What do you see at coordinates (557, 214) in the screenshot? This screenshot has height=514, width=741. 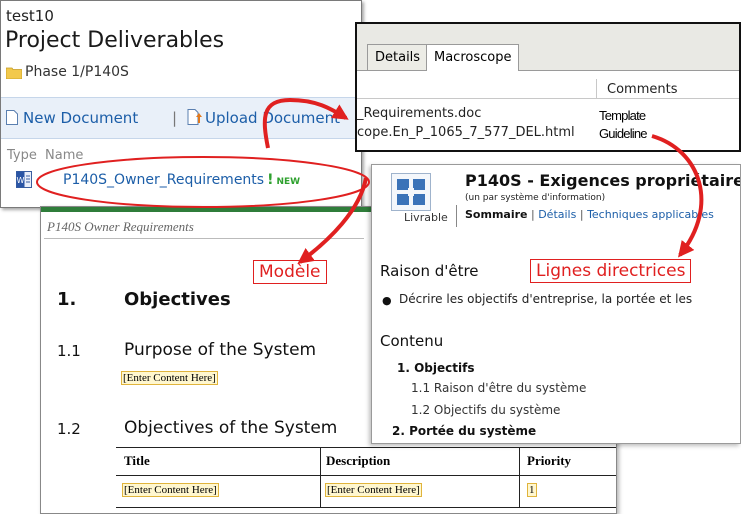 I see `nav-details: Détails` at bounding box center [557, 214].